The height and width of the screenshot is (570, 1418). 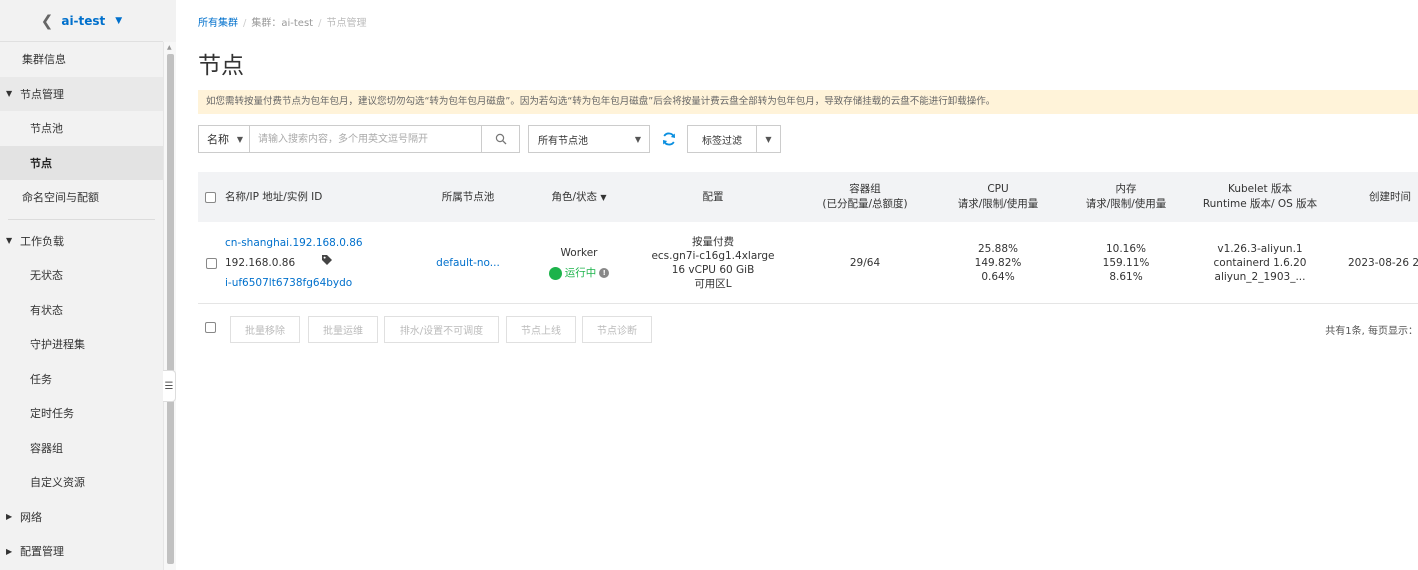 What do you see at coordinates (1260, 189) in the screenshot?
I see `col-kubelet-label: Kubelet 版本` at bounding box center [1260, 189].